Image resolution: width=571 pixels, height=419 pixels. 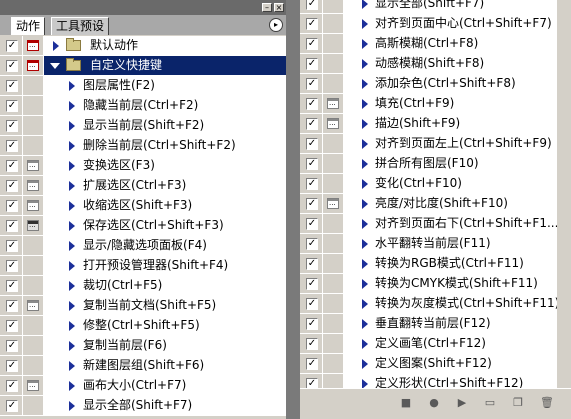 I want to click on row-content: 动感模糊(Shift+F8), so click(x=457, y=63).